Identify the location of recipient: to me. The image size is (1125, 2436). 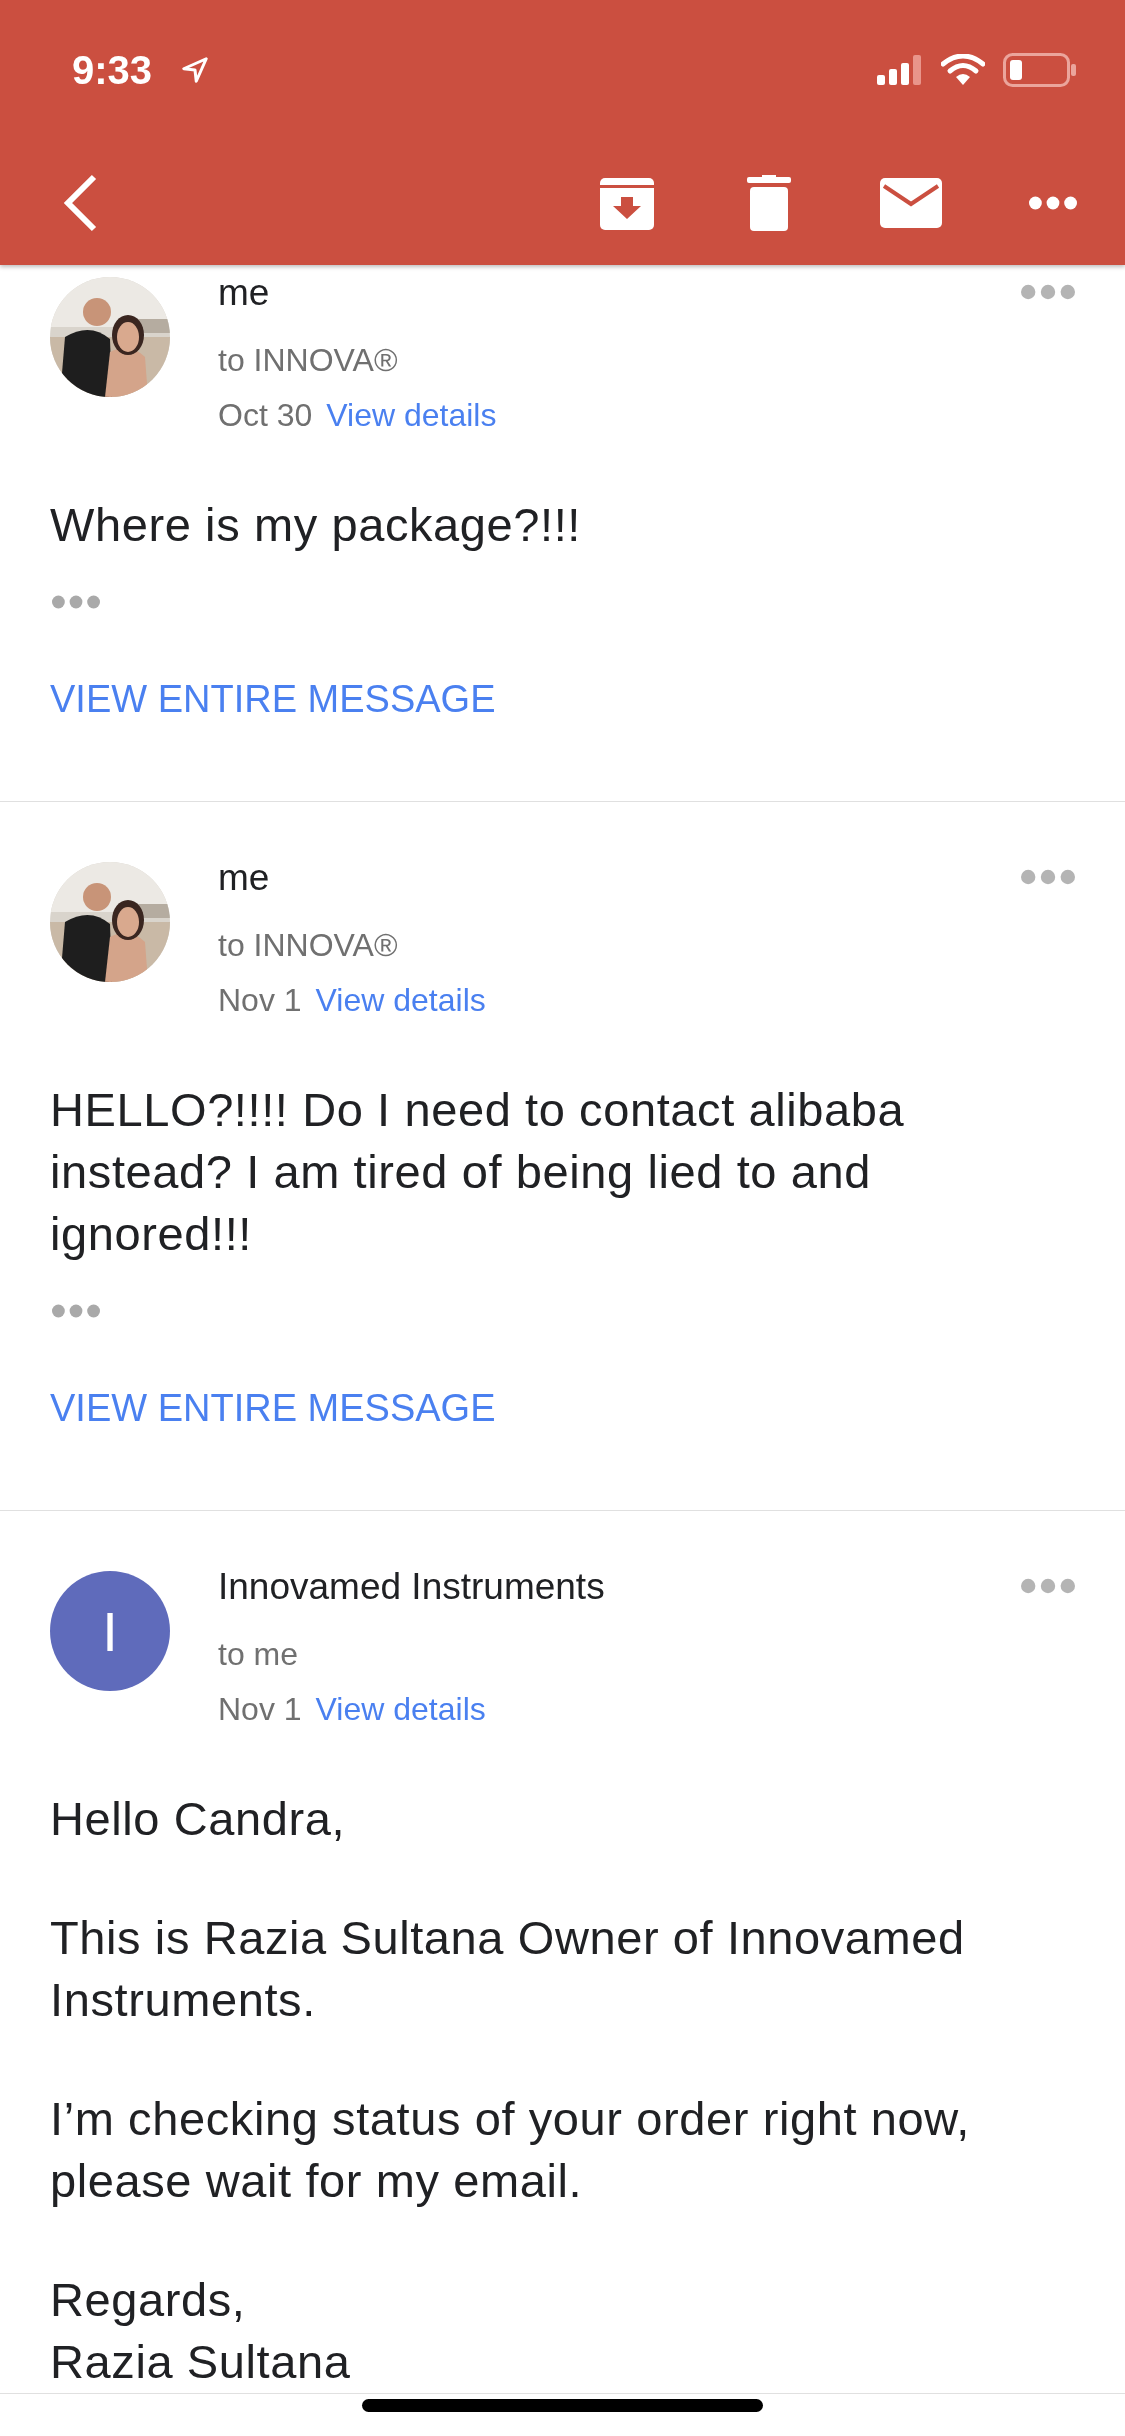
(259, 1654).